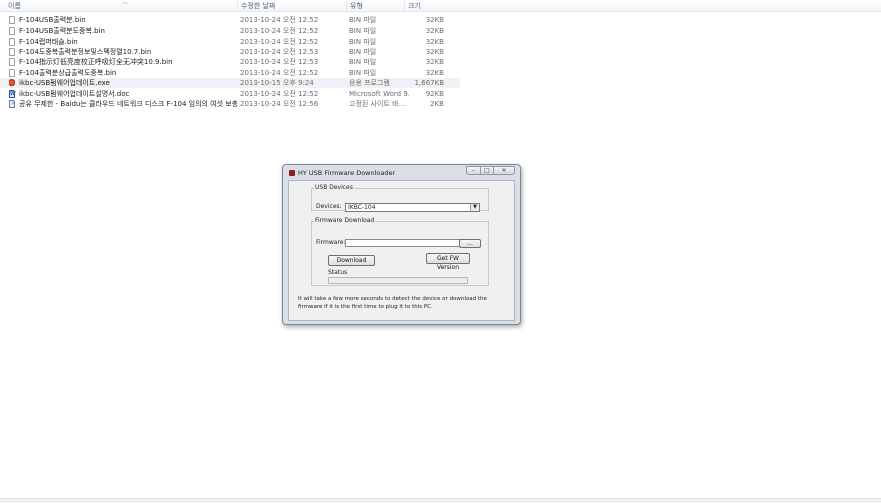  I want to click on file-type: 응용 프로그램, so click(369, 83).